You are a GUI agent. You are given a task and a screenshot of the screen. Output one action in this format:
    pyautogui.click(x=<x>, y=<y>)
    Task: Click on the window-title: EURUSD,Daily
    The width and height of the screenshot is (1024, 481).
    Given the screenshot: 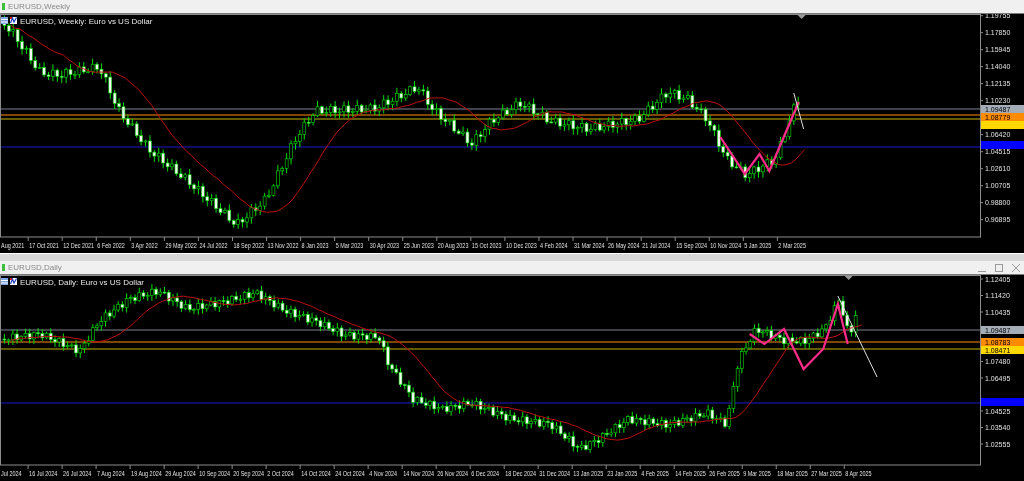 What is the action you would take?
    pyautogui.click(x=35, y=267)
    